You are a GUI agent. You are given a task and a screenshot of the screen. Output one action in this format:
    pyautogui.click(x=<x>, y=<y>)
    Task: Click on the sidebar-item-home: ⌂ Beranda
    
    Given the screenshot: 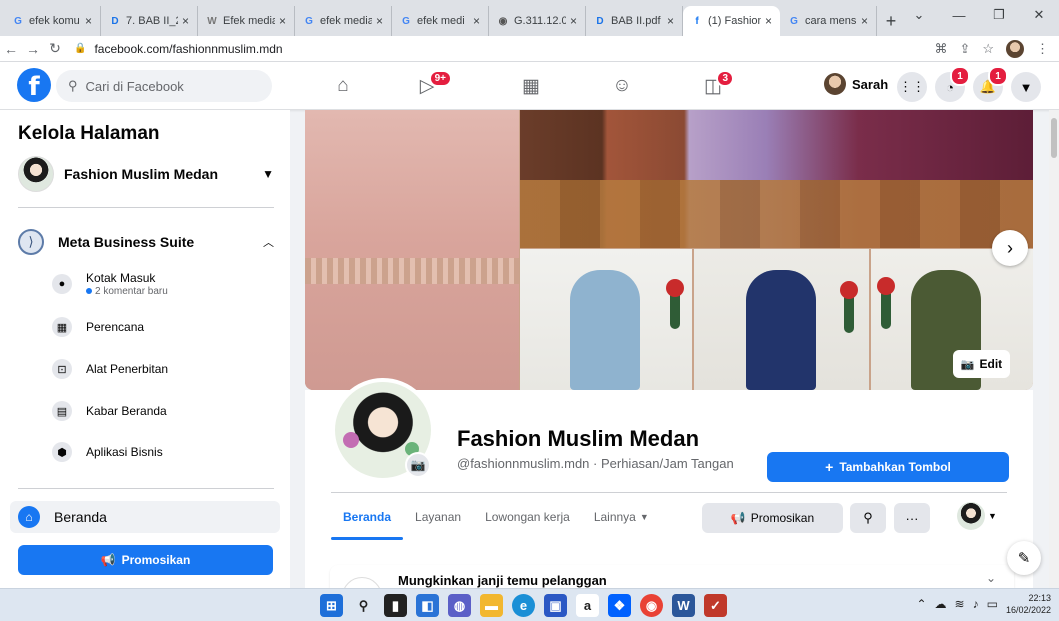 What is the action you would take?
    pyautogui.click(x=145, y=517)
    